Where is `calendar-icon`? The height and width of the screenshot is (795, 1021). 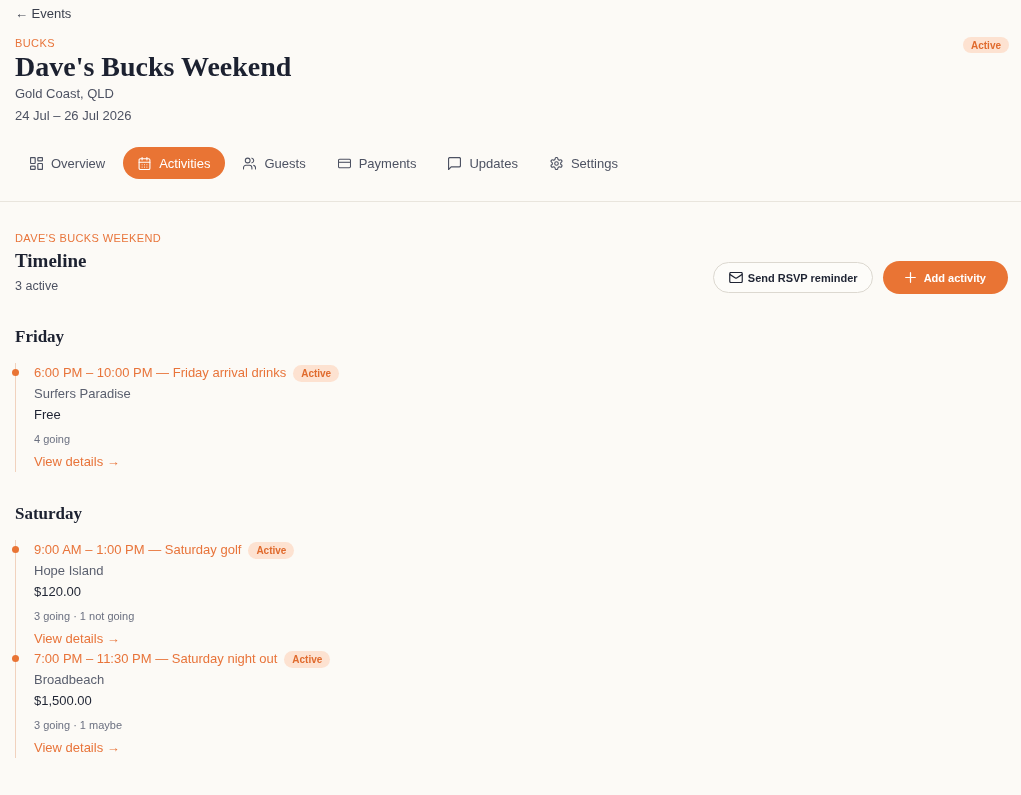
calendar-icon is located at coordinates (145, 163).